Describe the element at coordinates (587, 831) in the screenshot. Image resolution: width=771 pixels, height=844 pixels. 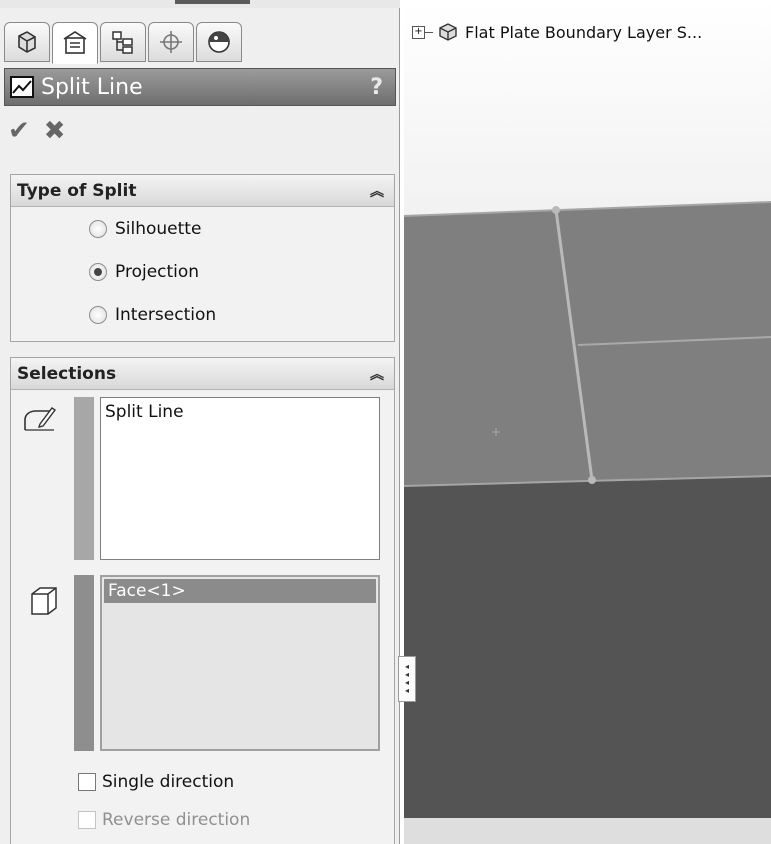
I see `floor-strip` at that location.